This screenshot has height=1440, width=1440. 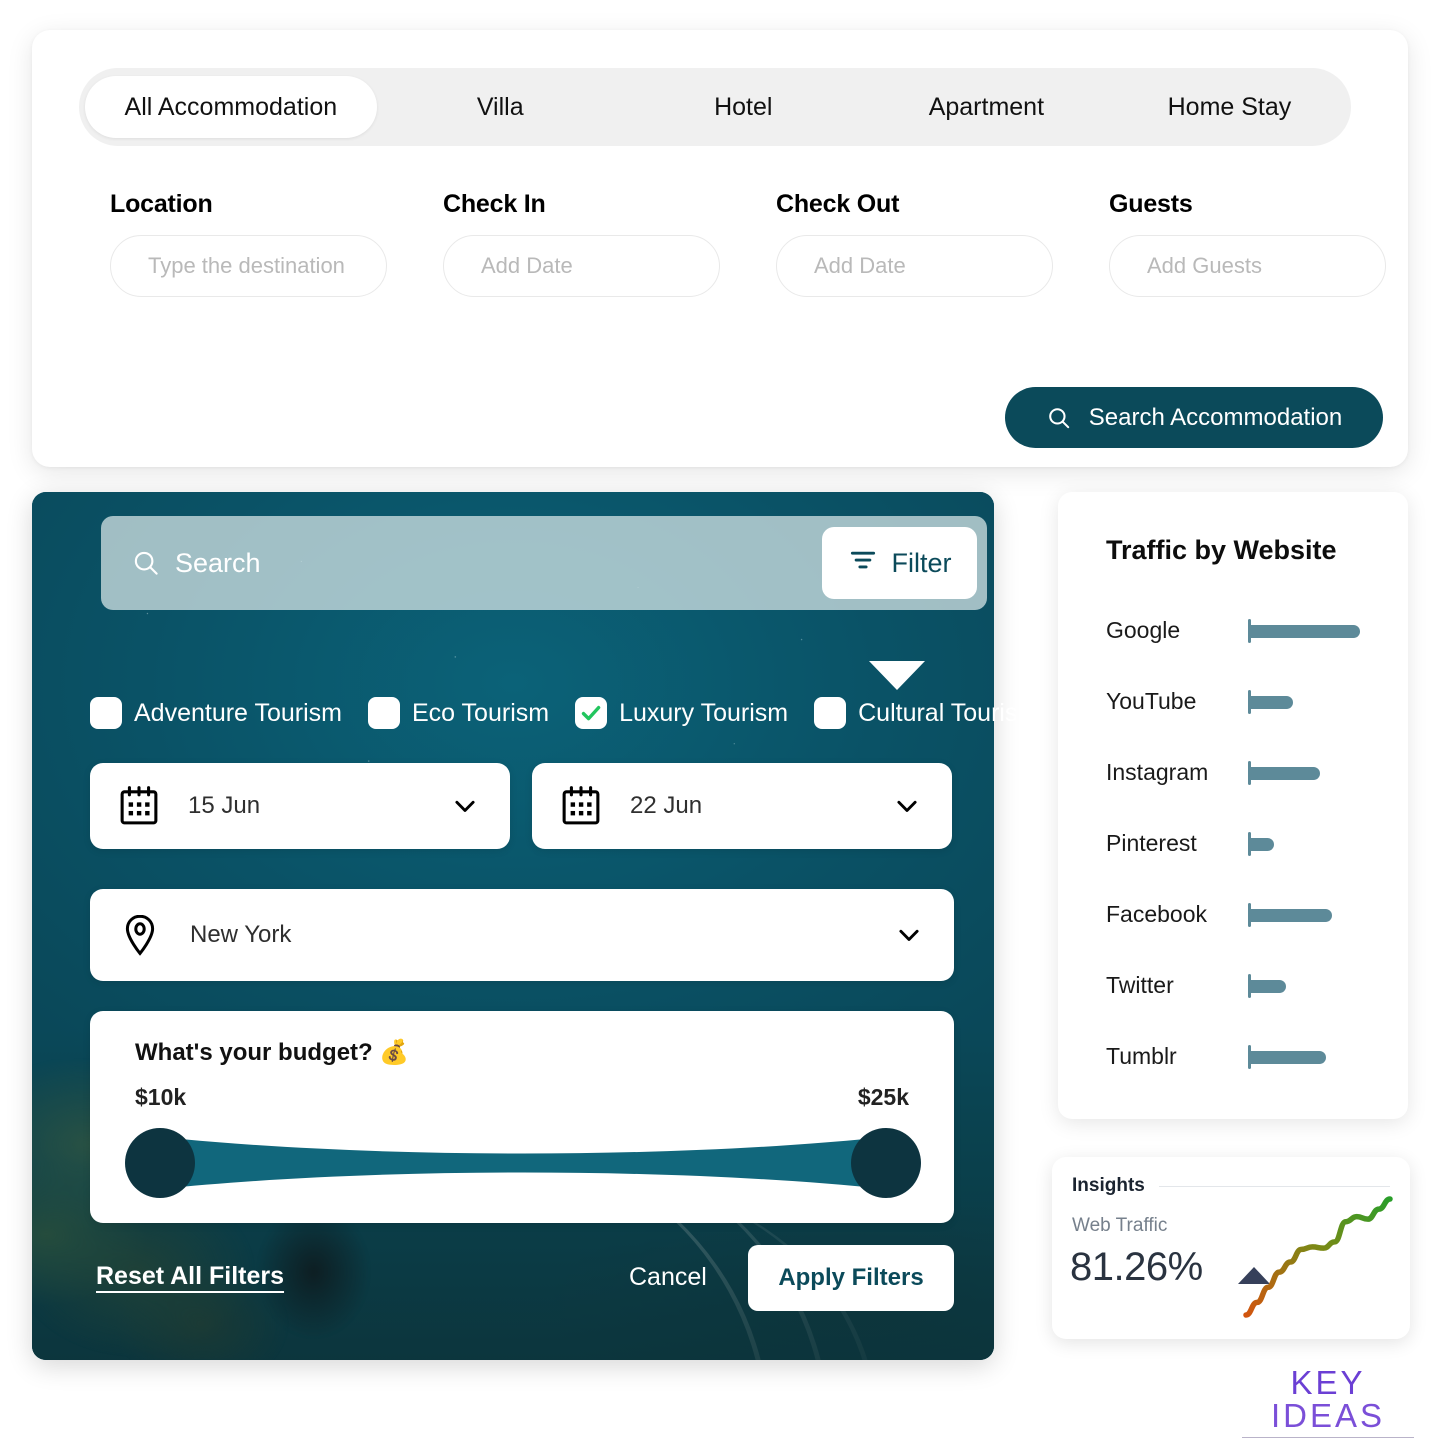 I want to click on budget-max-label: $25k, so click(x=883, y=1097).